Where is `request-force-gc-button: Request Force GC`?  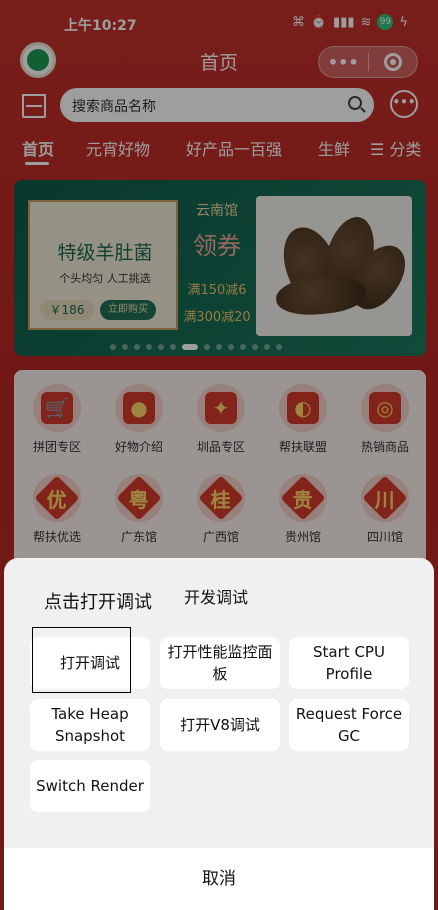
request-force-gc-button: Request Force GC is located at coordinates (349, 725).